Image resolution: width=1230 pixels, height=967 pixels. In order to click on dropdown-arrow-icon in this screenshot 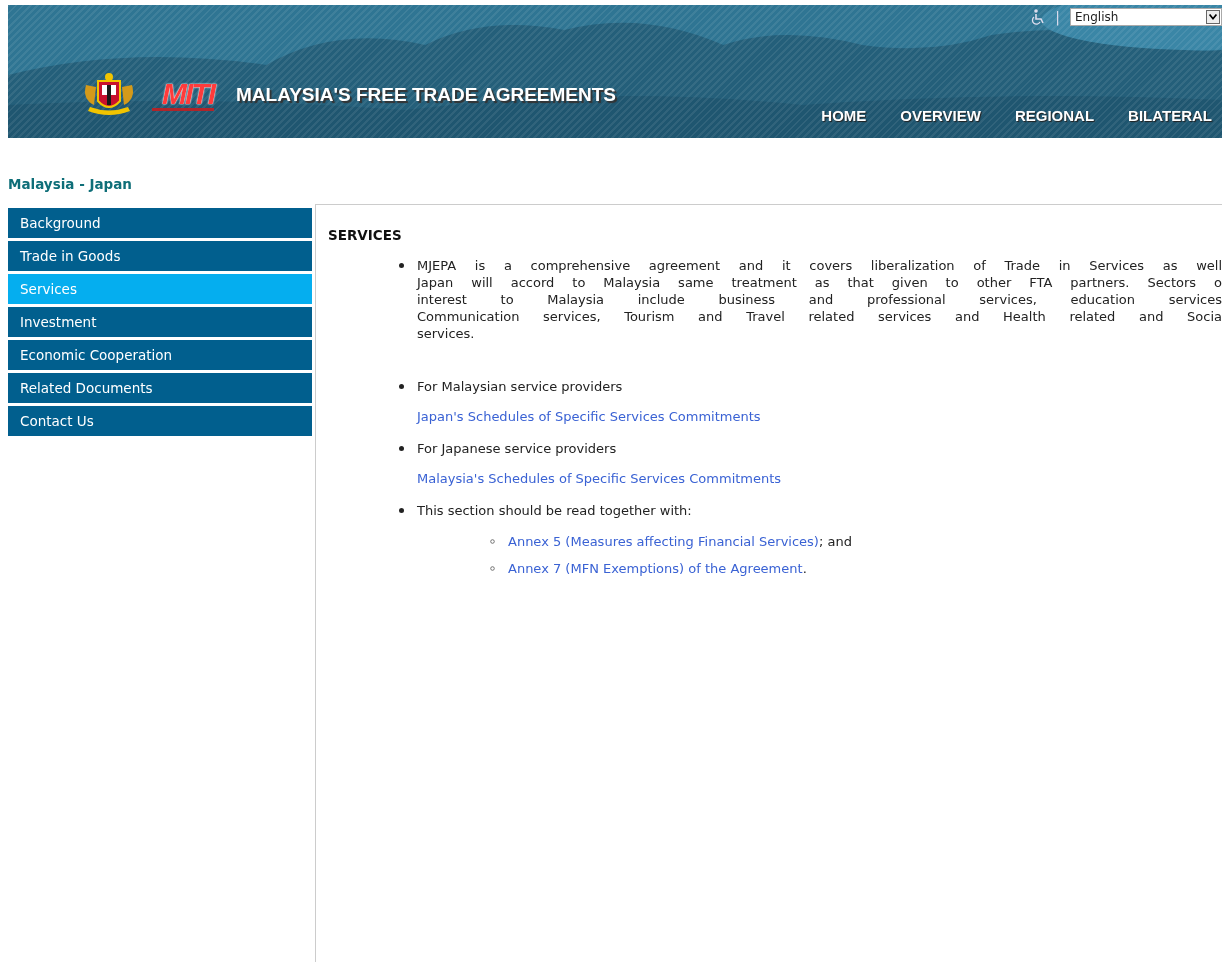, I will do `click(1213, 17)`.